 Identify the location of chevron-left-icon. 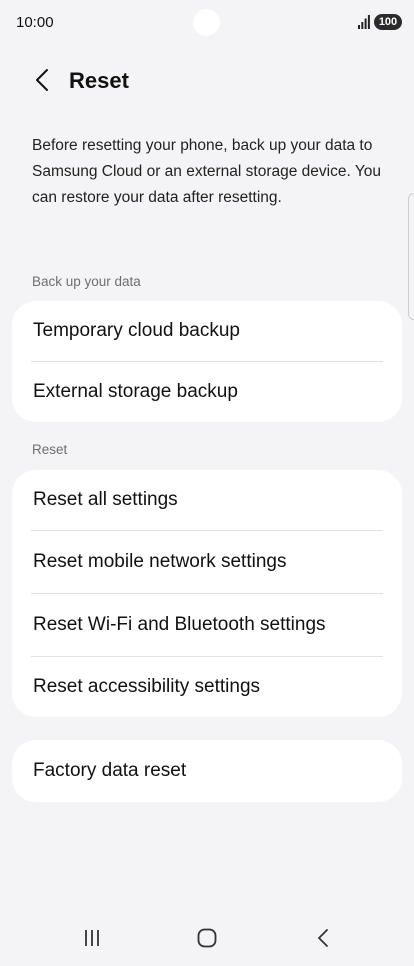
(42, 80).